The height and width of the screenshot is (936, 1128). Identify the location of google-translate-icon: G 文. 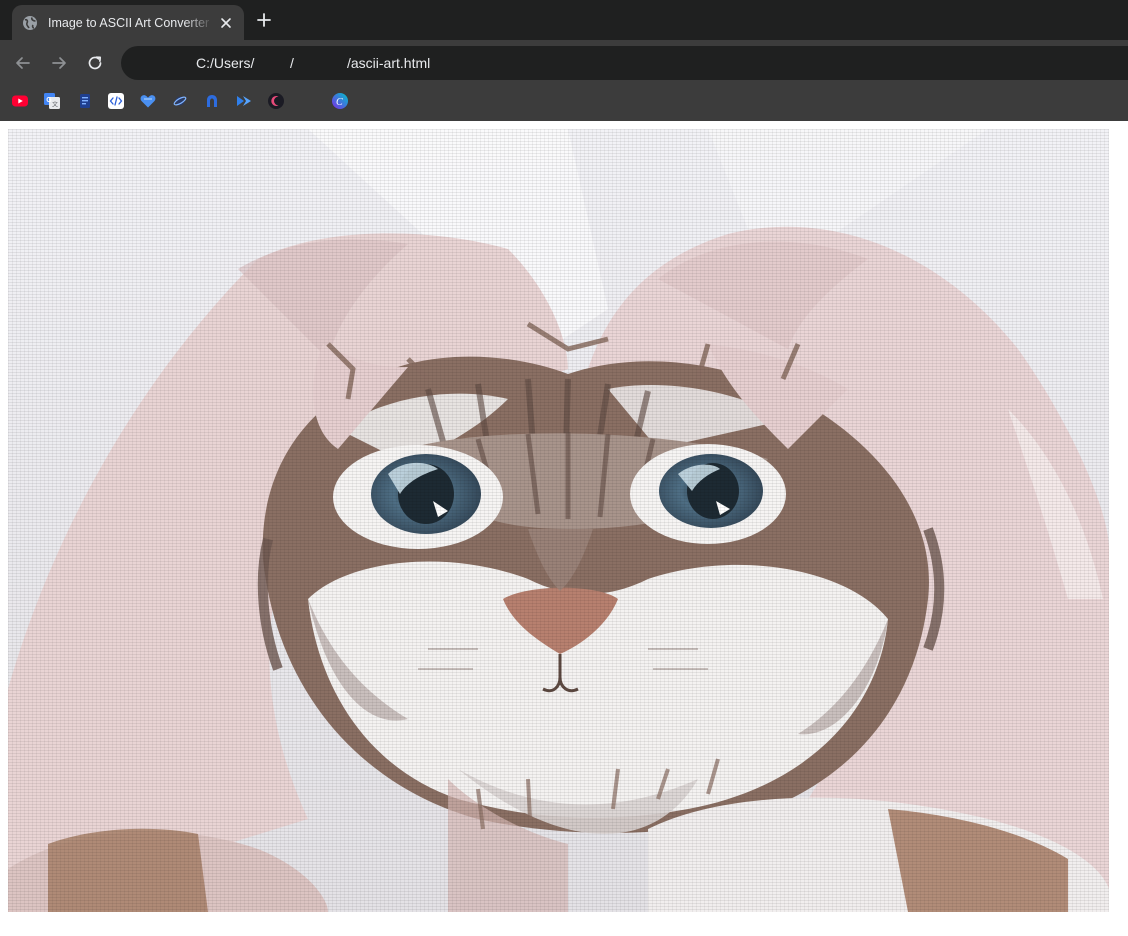
(52, 101).